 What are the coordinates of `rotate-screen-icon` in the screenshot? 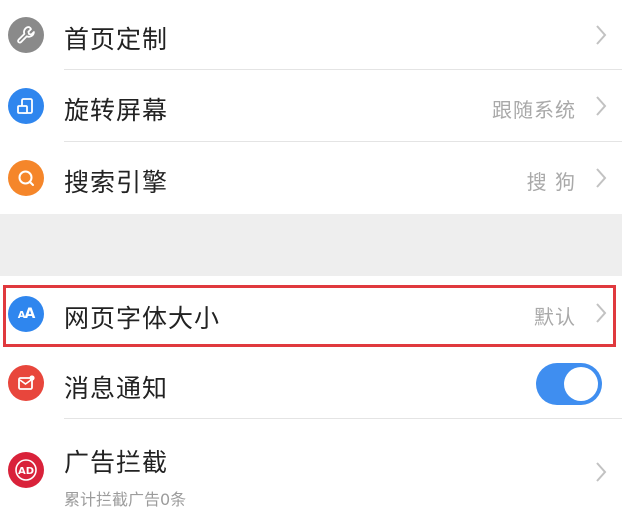 It's located at (26, 106).